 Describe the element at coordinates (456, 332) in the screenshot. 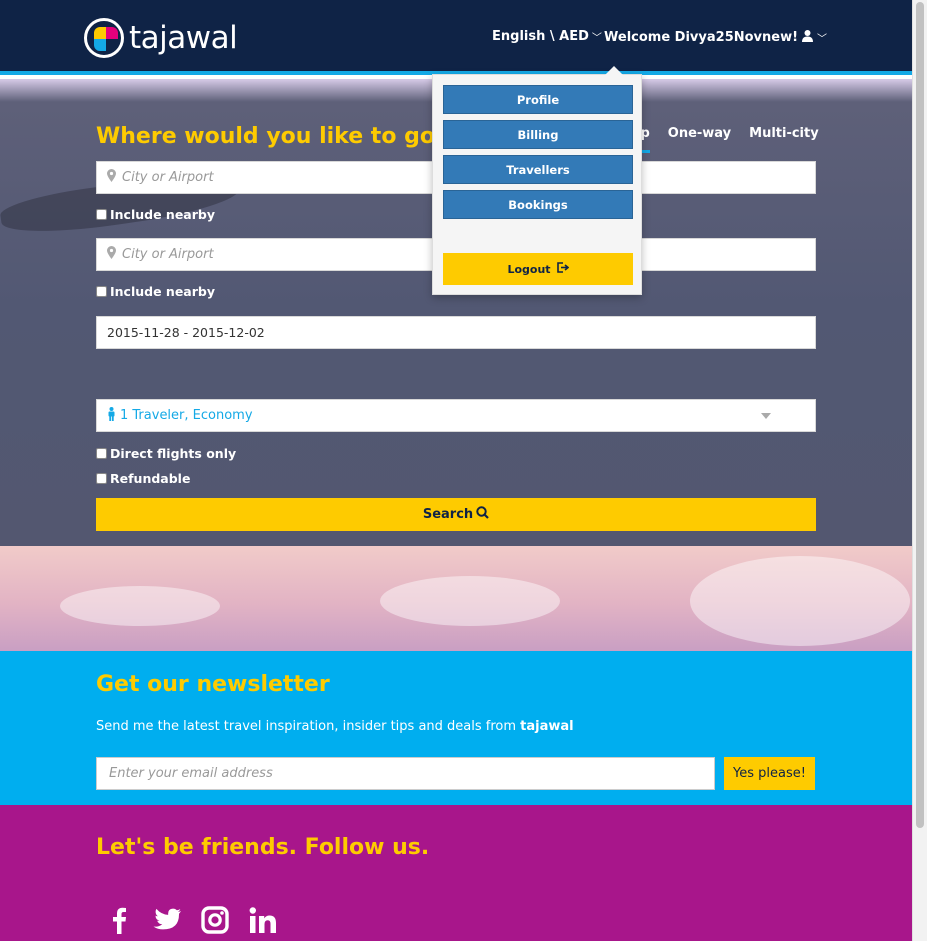

I see `date-range-input: 2015-11-28 - 2015-12-02` at that location.